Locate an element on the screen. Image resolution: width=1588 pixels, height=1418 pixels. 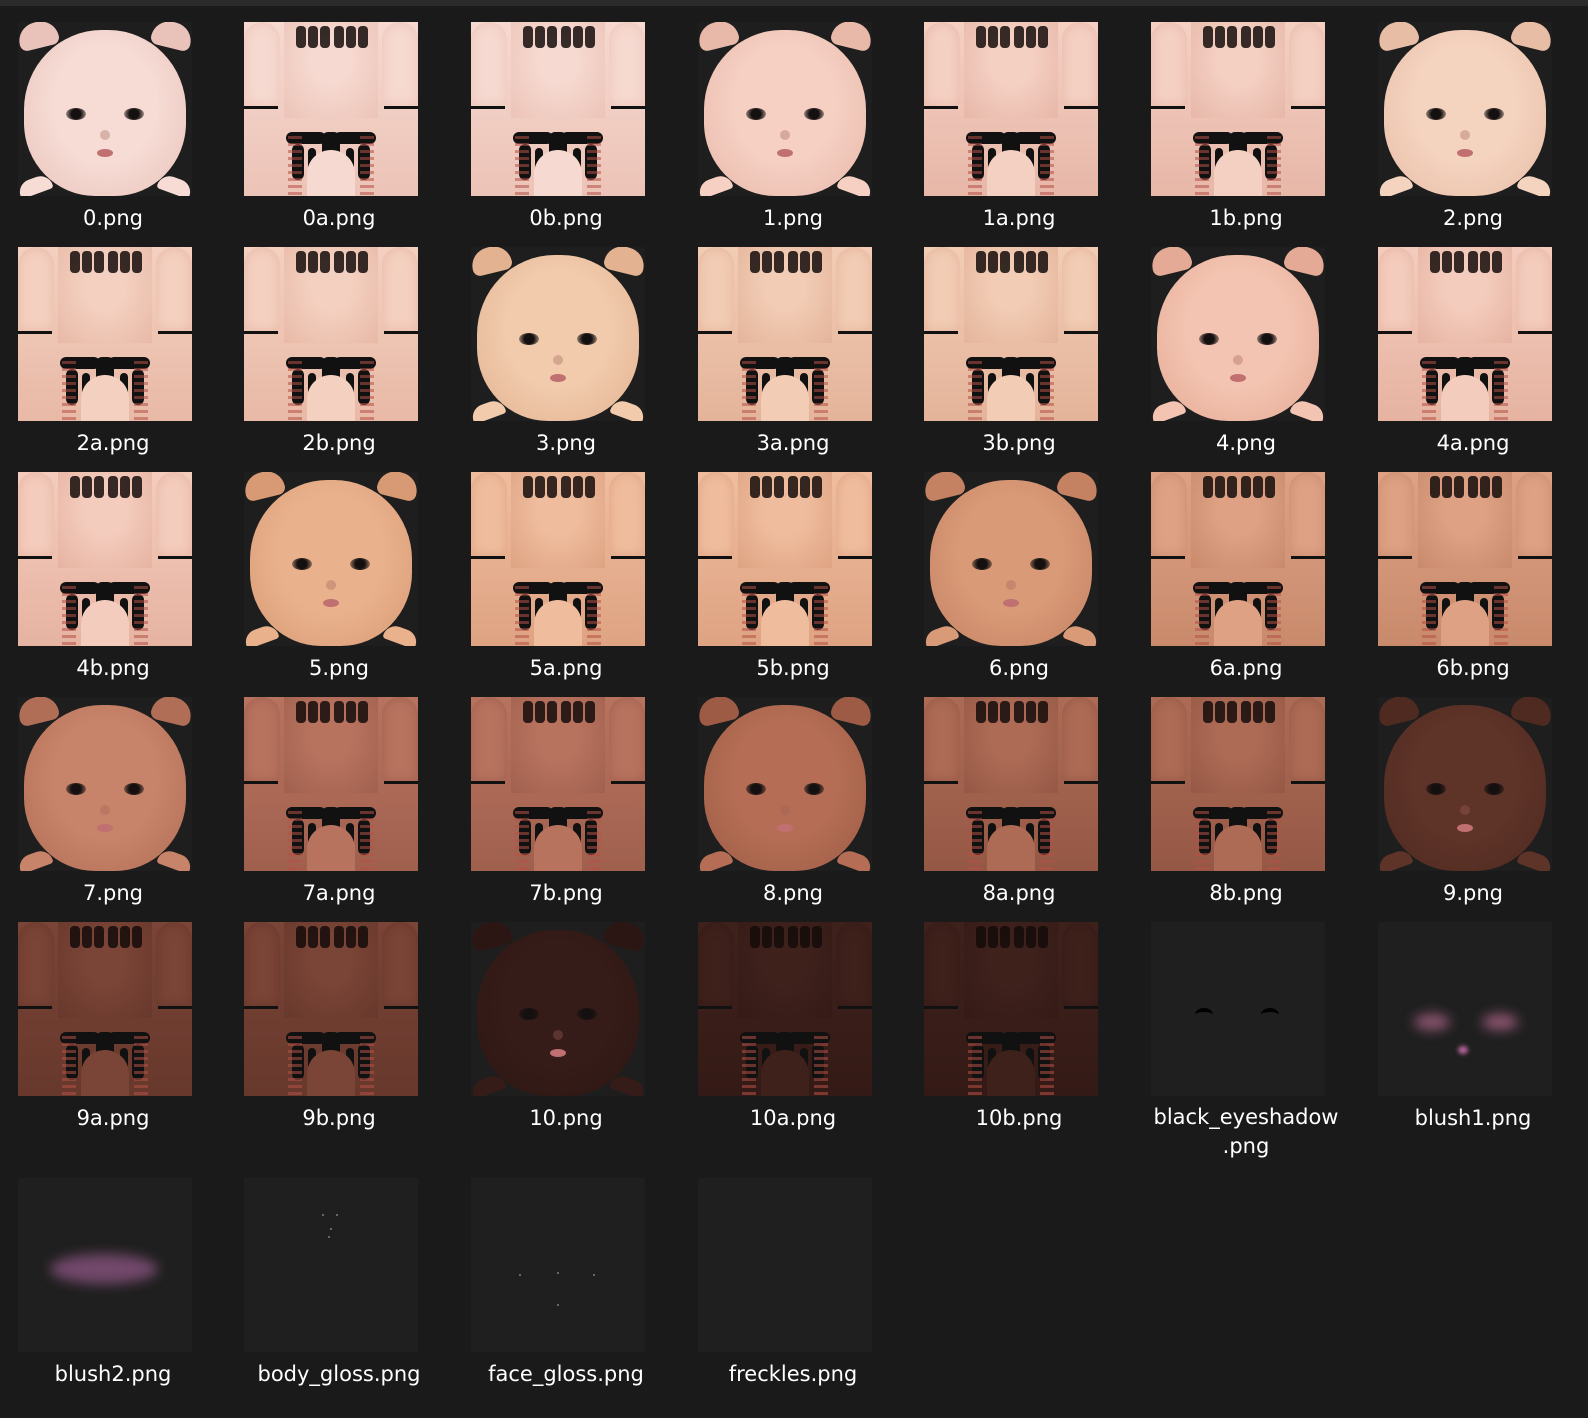
file-item: 3b.png is located at coordinates (1019, 709).